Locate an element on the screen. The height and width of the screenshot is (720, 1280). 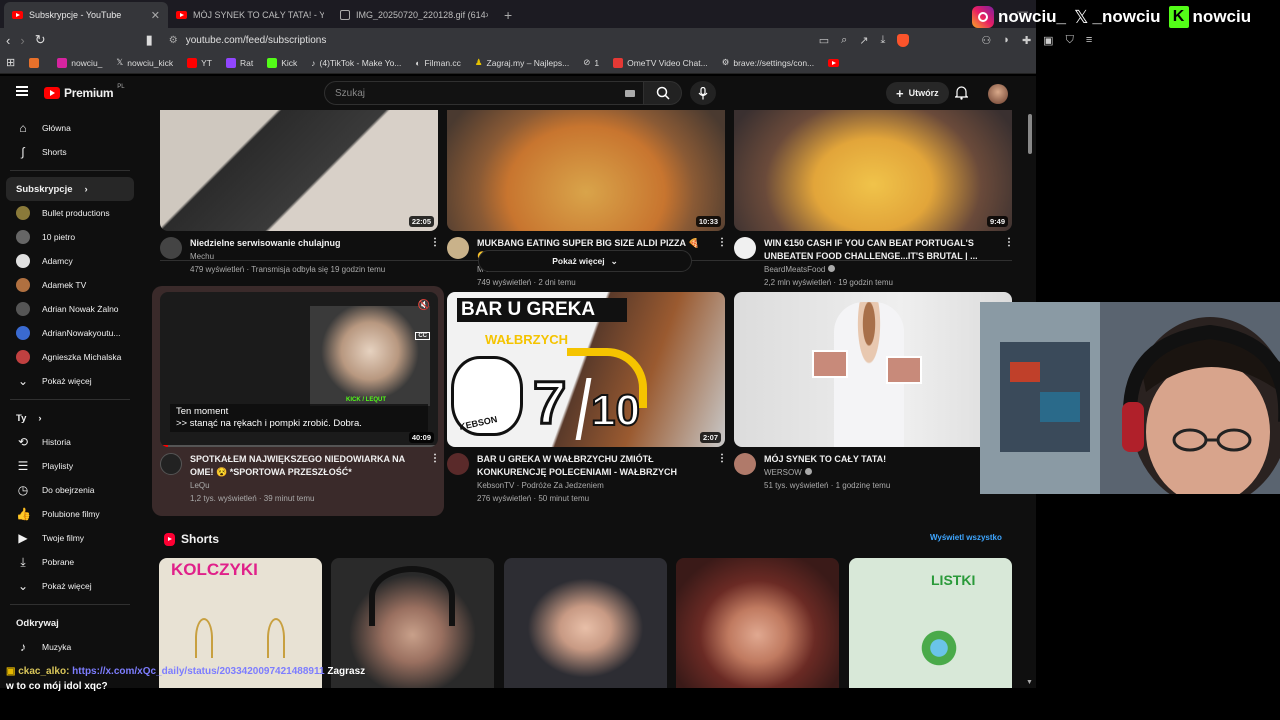
video-thumbnail: BAR U GREKA WAŁBRZYCH KEBSON 7 10 2:07 is located at coordinates (586, 369).